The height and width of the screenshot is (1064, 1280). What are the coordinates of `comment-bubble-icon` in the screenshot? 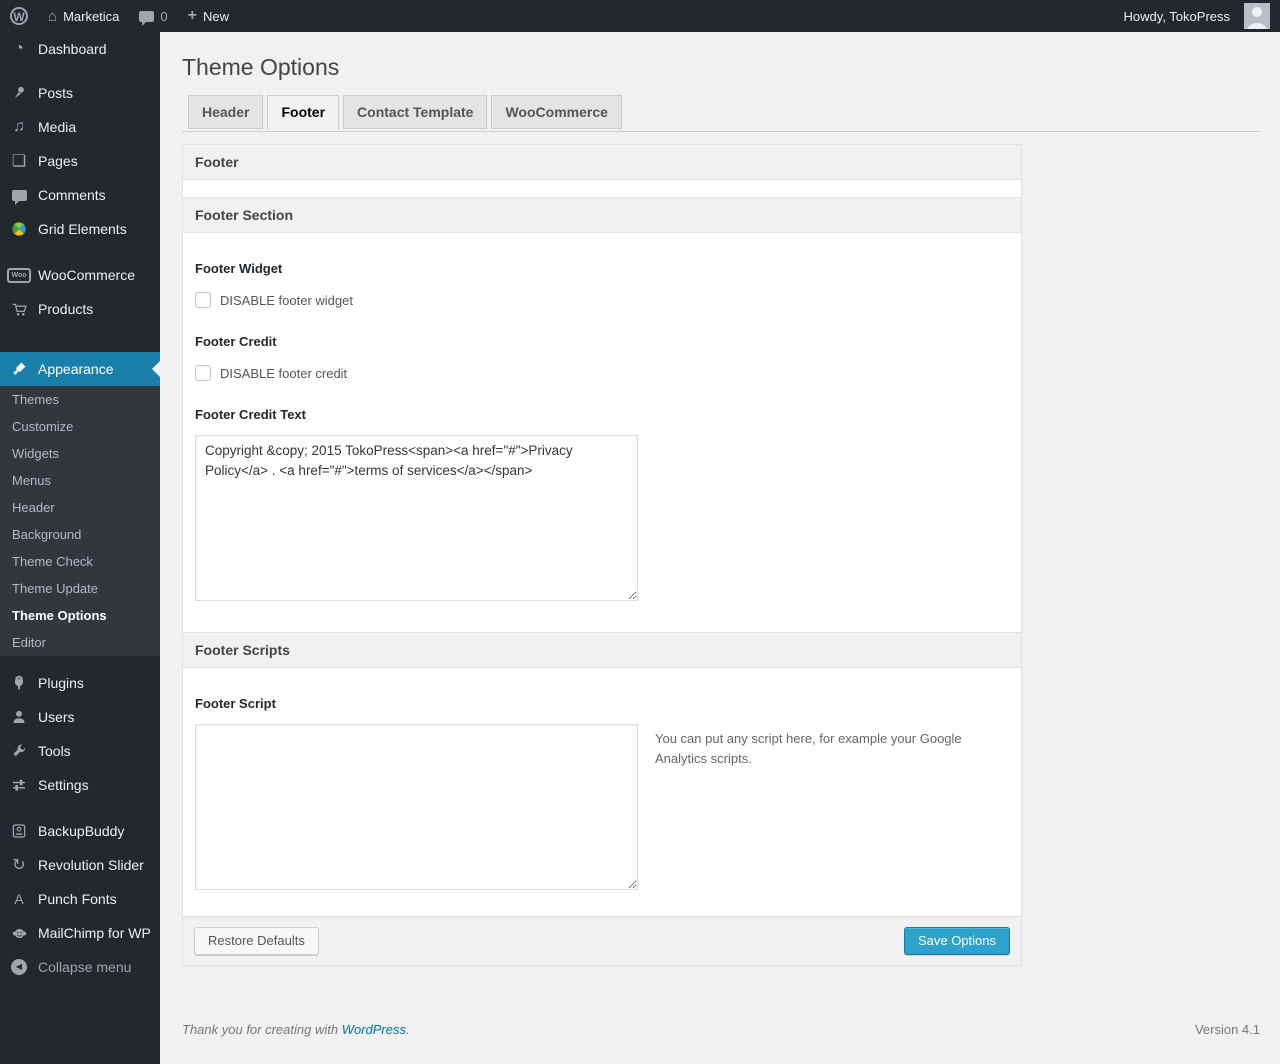 It's located at (147, 18).